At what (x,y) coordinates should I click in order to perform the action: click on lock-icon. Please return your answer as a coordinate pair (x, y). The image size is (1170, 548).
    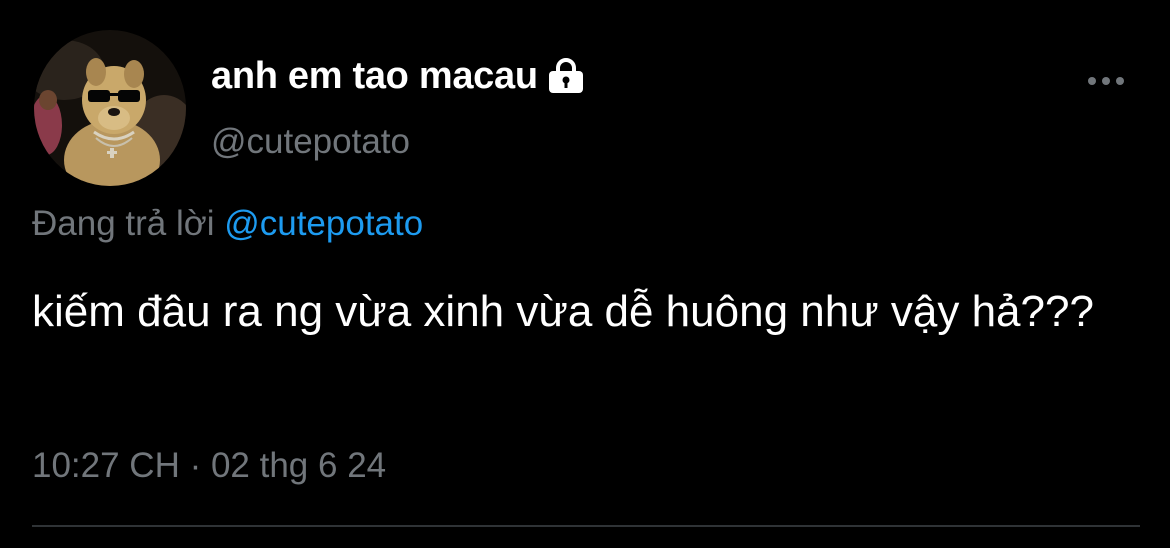
    Looking at the image, I should click on (566, 76).